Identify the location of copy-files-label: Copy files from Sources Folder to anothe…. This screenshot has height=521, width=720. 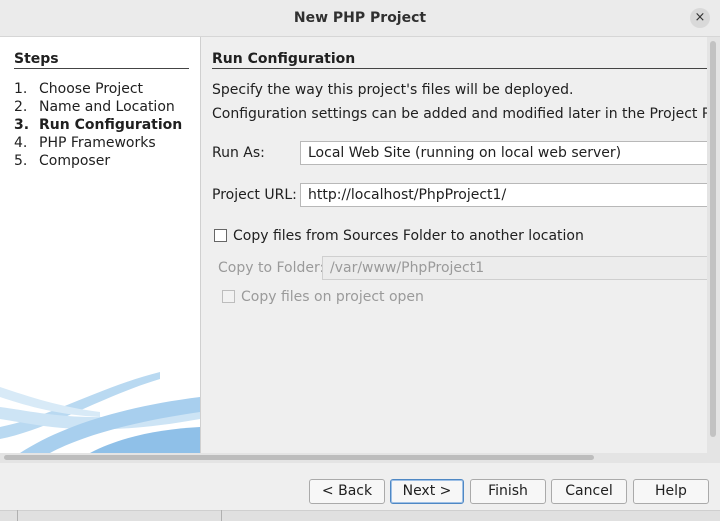
(408, 236).